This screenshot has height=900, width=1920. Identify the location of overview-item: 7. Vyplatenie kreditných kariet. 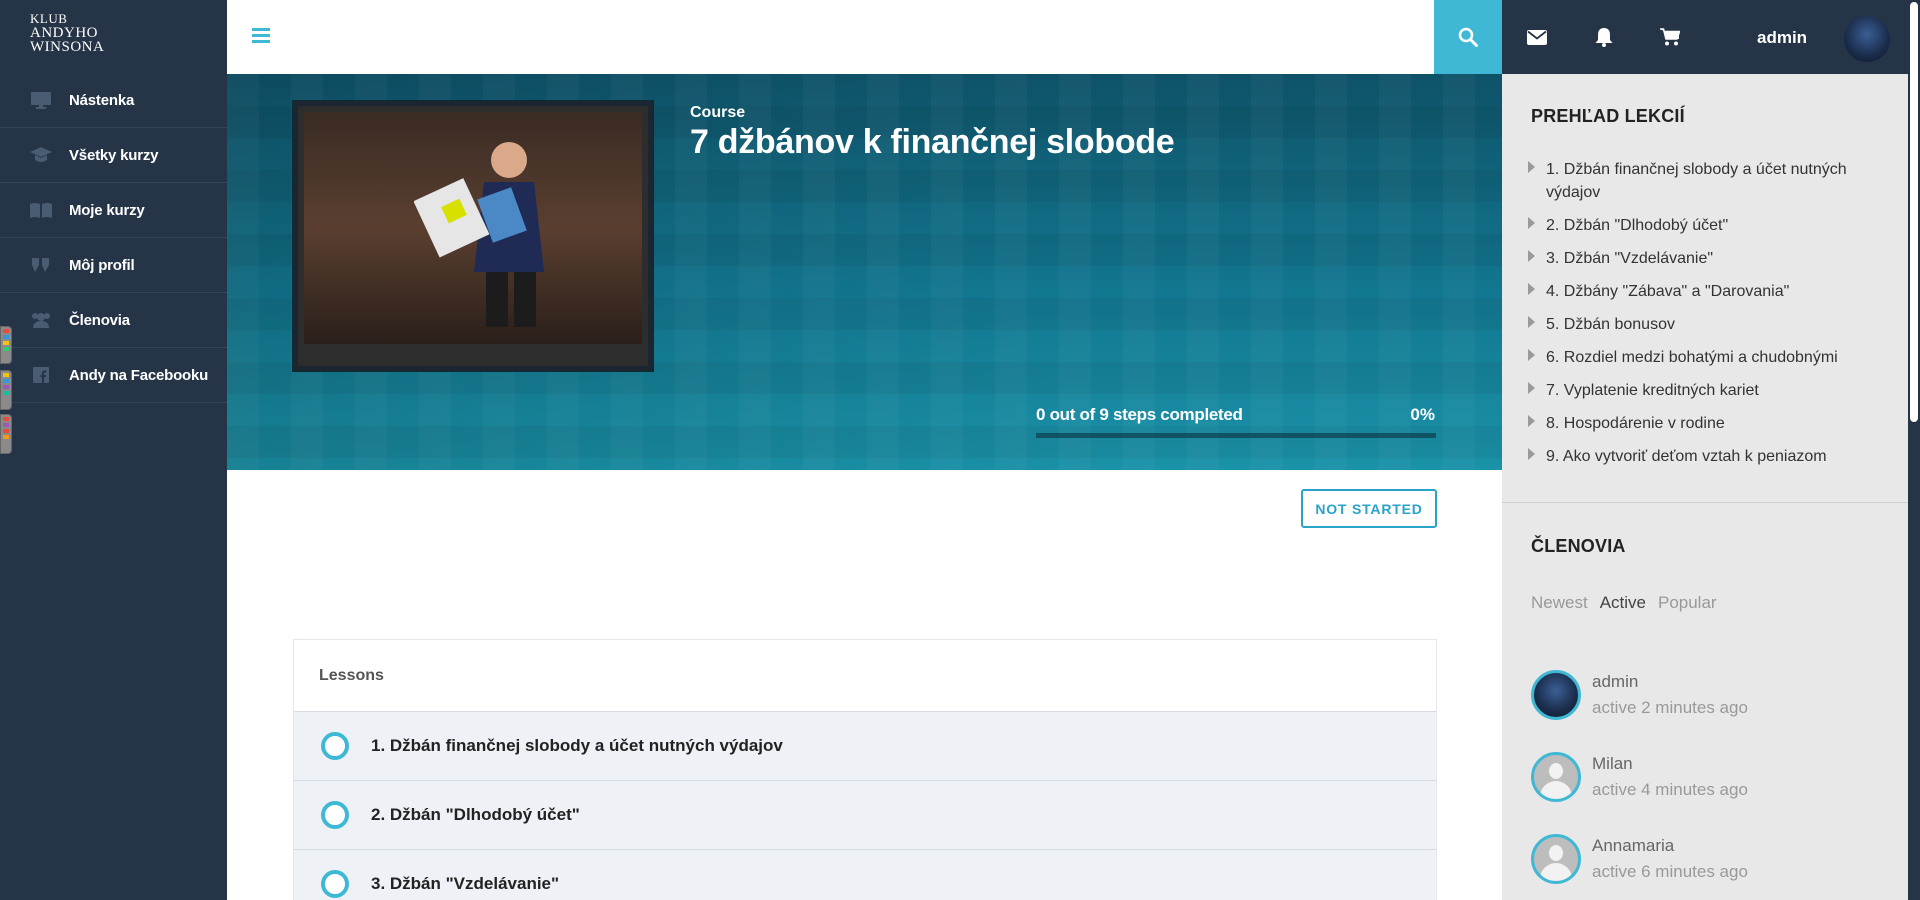
(1708, 390).